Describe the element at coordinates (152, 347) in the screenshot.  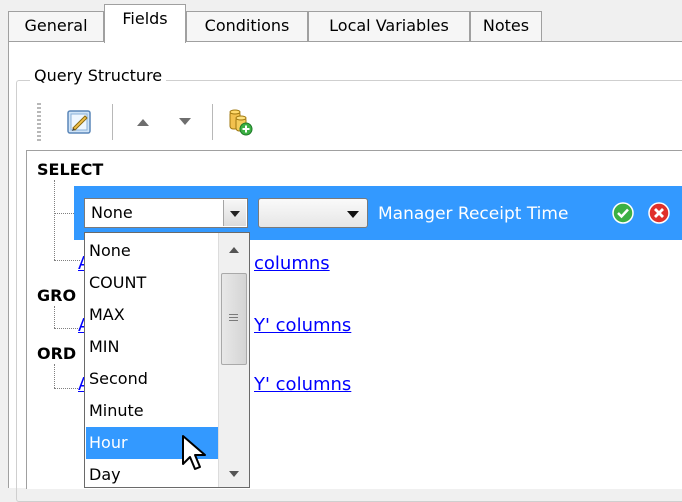
I see `list-item: MIN` at that location.